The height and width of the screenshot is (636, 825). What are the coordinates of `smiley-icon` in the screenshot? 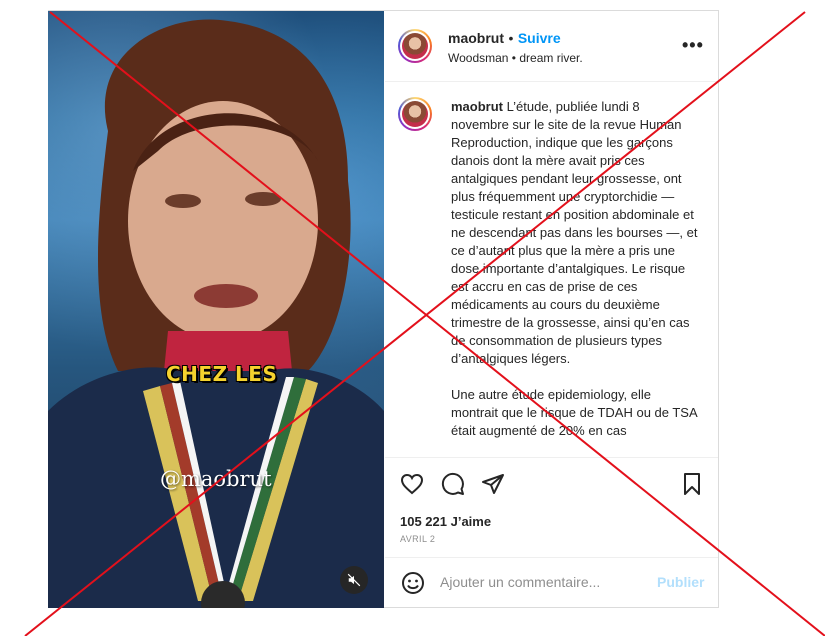 It's located at (413, 583).